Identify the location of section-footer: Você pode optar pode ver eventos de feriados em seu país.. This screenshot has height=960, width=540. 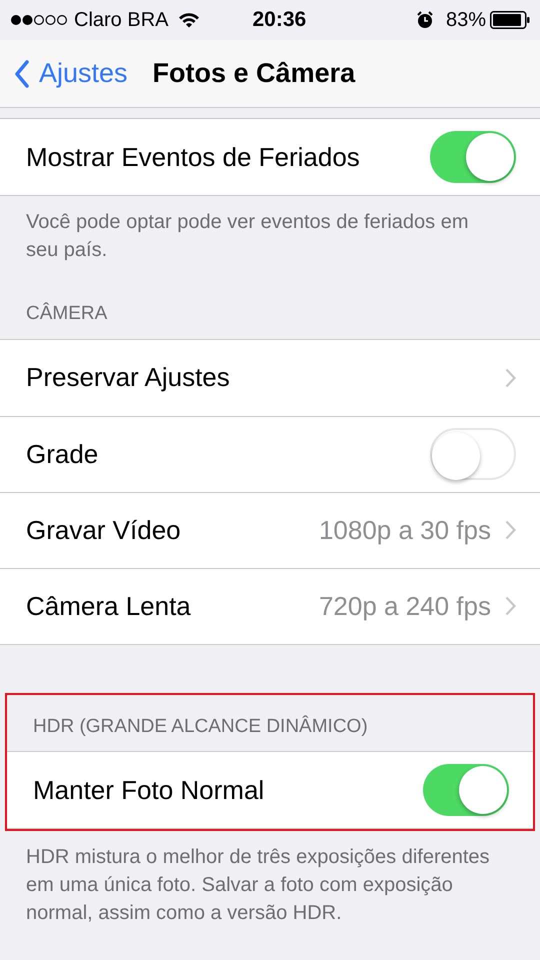
(265, 236).